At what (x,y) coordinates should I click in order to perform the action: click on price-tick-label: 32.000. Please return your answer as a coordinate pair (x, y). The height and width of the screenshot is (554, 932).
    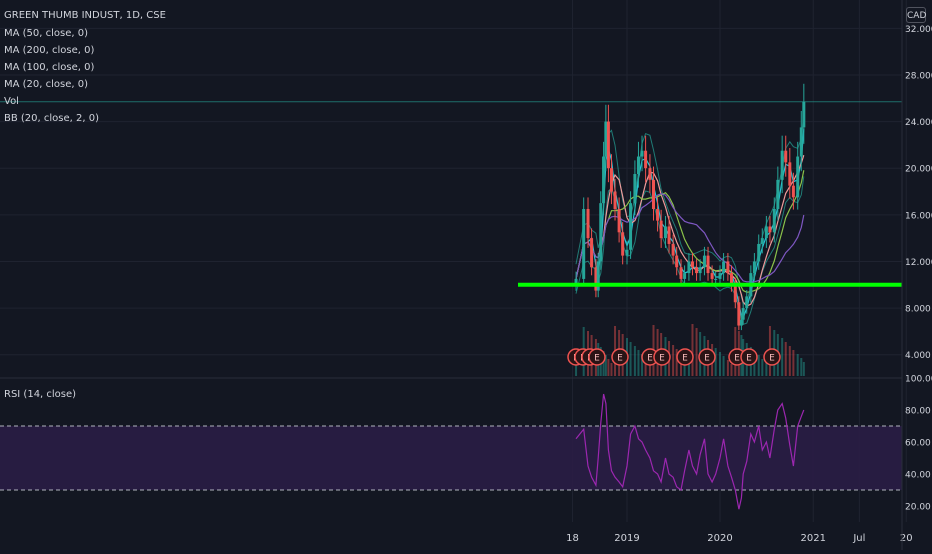
    Looking at the image, I should click on (918, 30).